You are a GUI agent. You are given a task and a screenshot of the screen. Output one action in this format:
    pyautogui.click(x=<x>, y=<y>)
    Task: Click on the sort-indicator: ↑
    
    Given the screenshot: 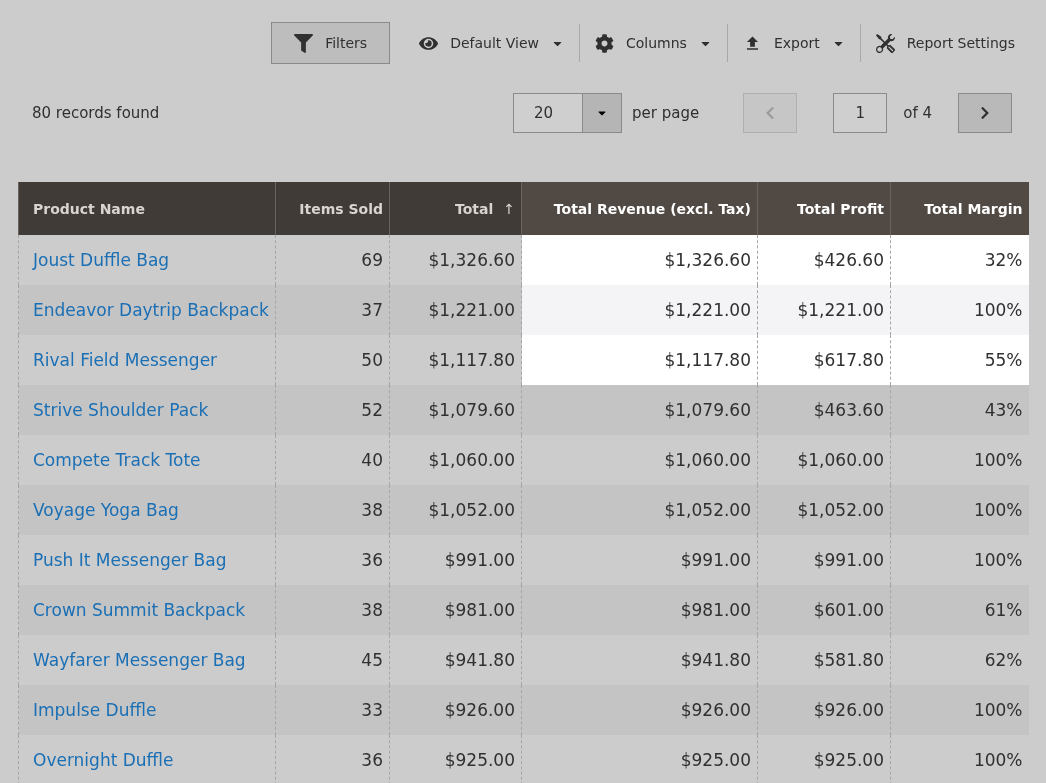 What is the action you would take?
    pyautogui.click(x=509, y=208)
    